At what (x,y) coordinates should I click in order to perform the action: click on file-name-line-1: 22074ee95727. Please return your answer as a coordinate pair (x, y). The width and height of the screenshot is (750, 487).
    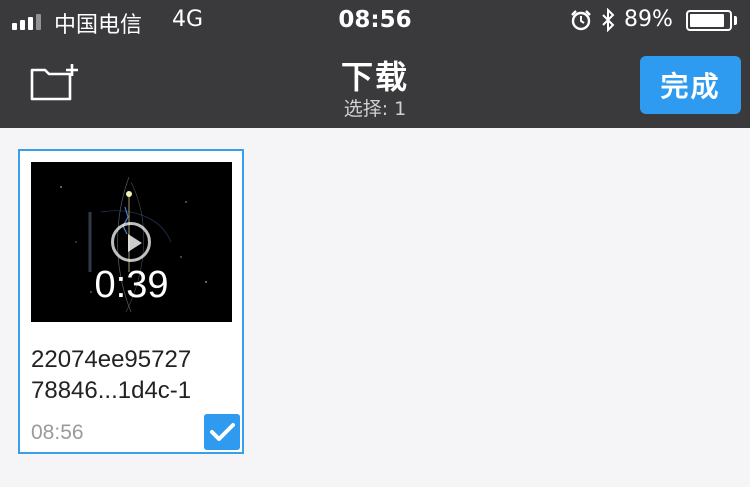
    Looking at the image, I should click on (111, 359).